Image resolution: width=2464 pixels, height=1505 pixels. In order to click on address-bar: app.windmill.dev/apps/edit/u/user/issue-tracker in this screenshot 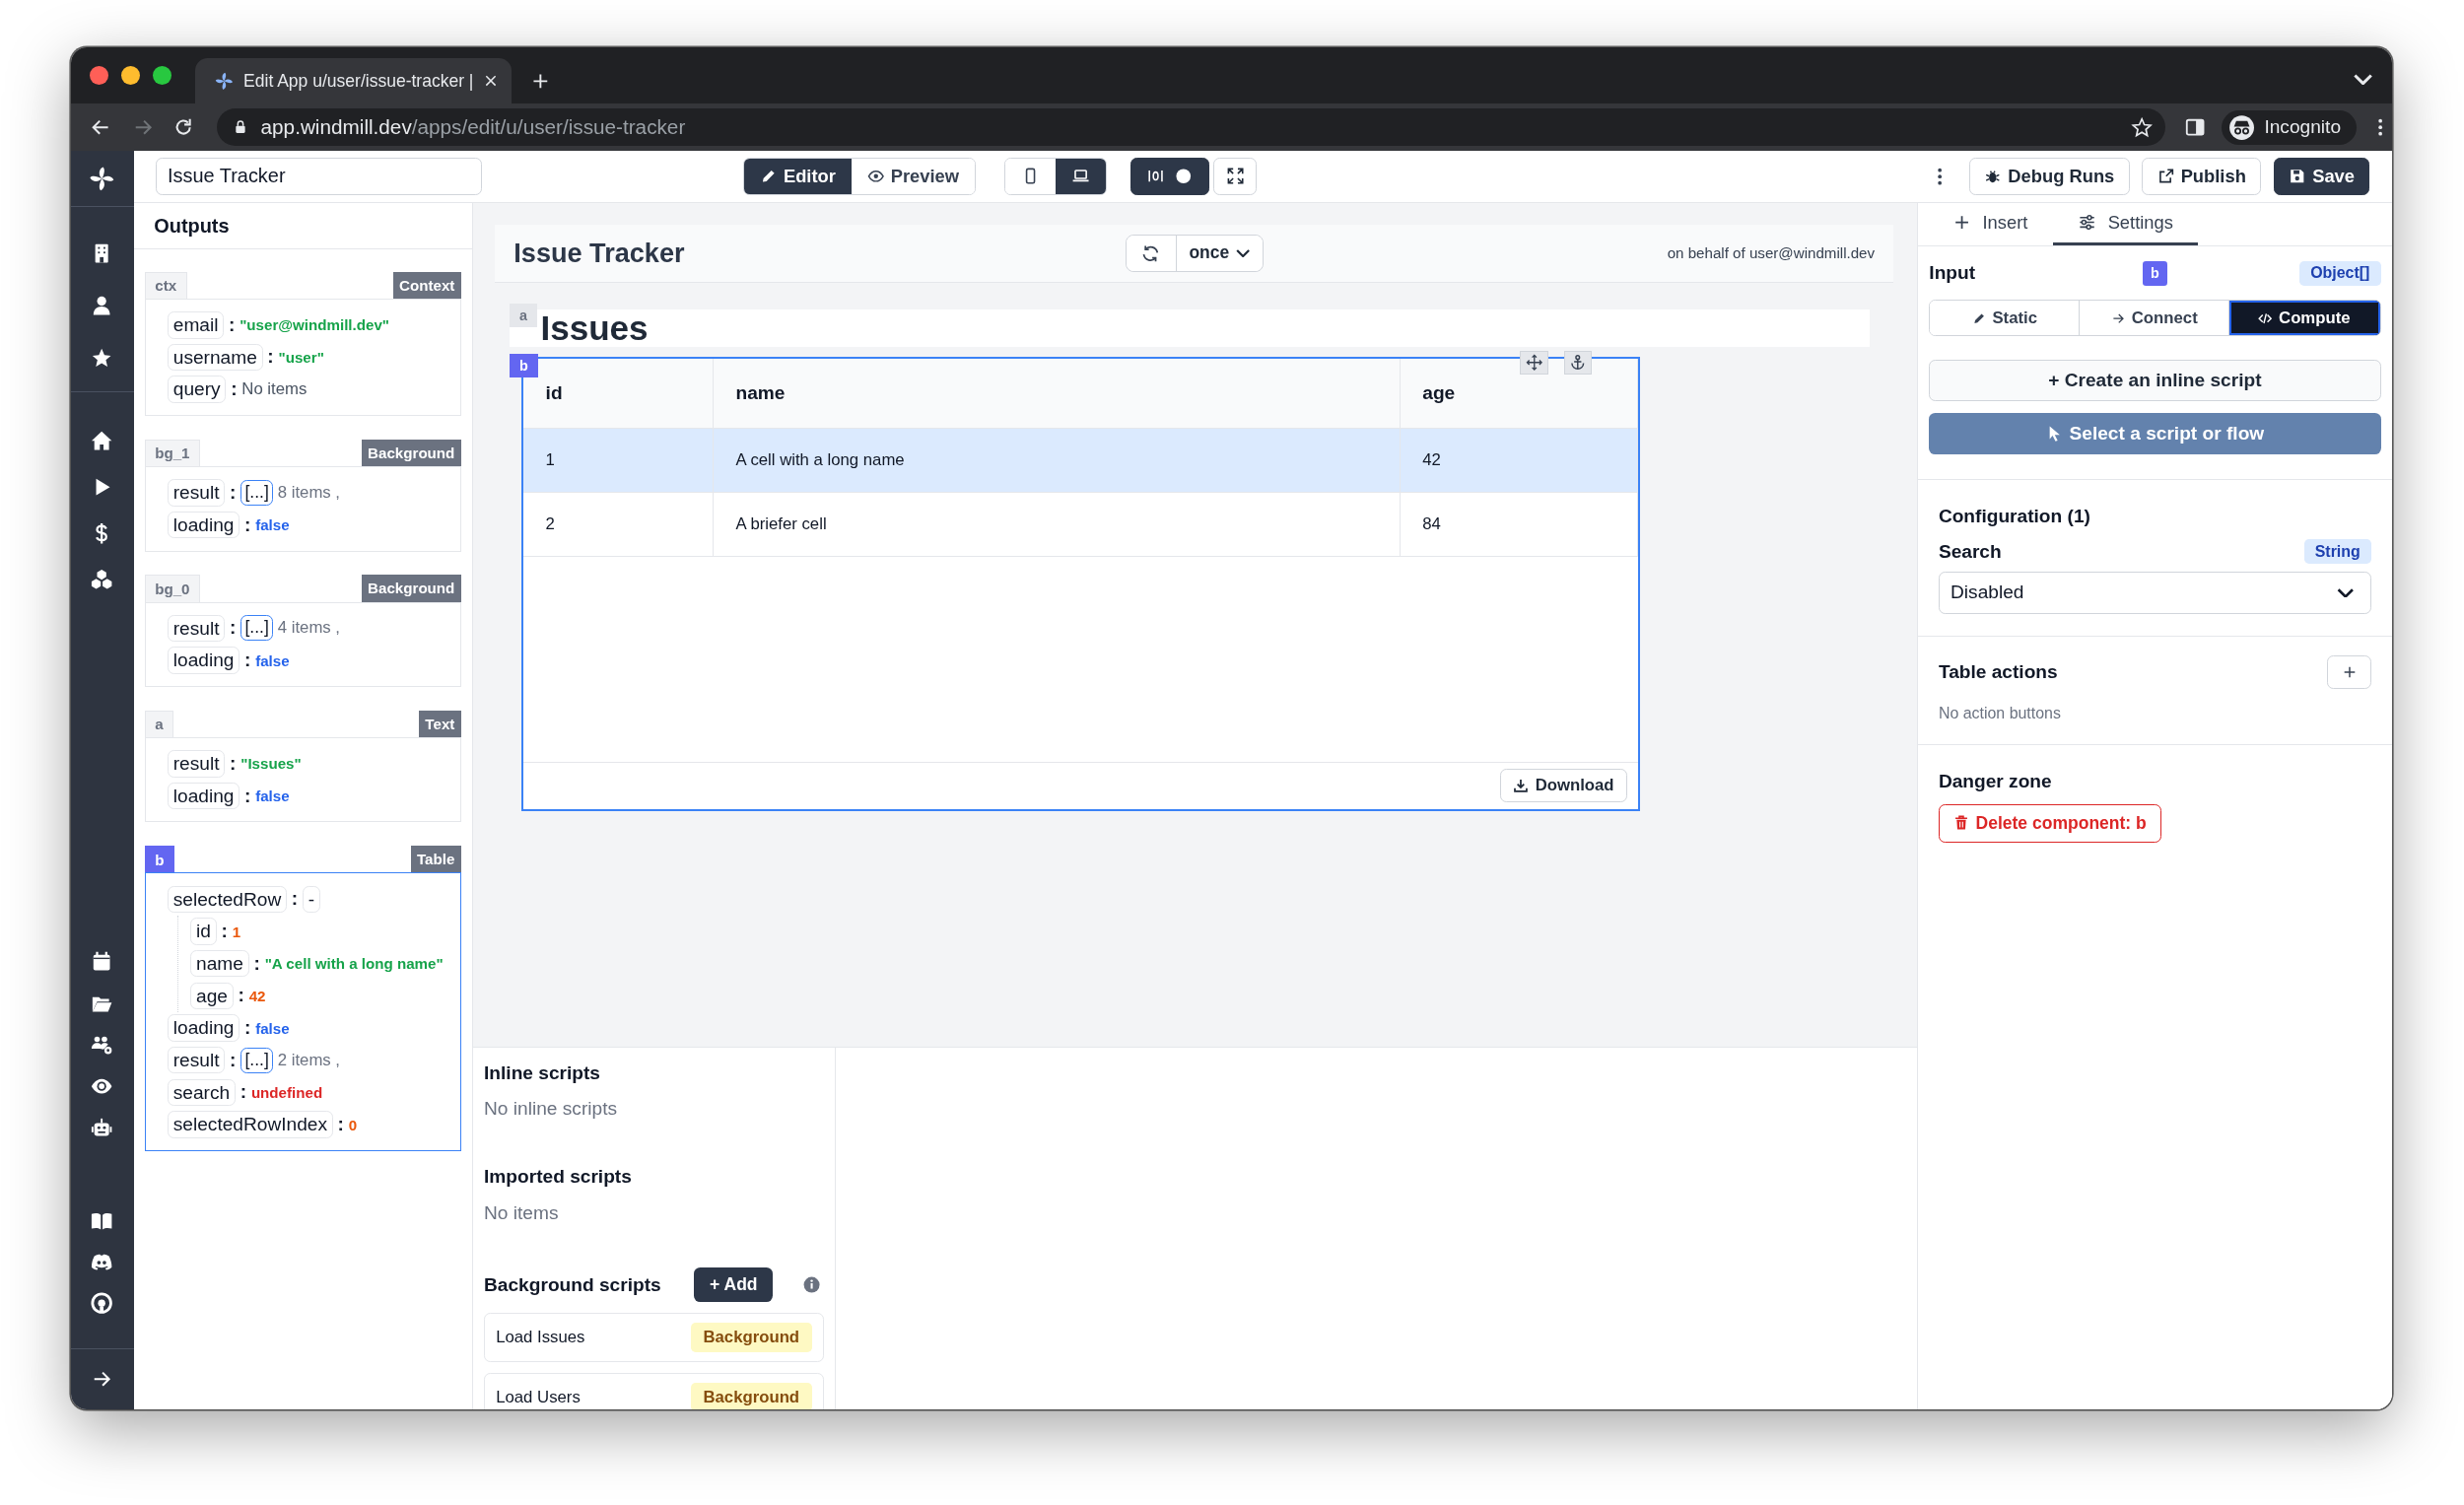, I will do `click(1190, 127)`.